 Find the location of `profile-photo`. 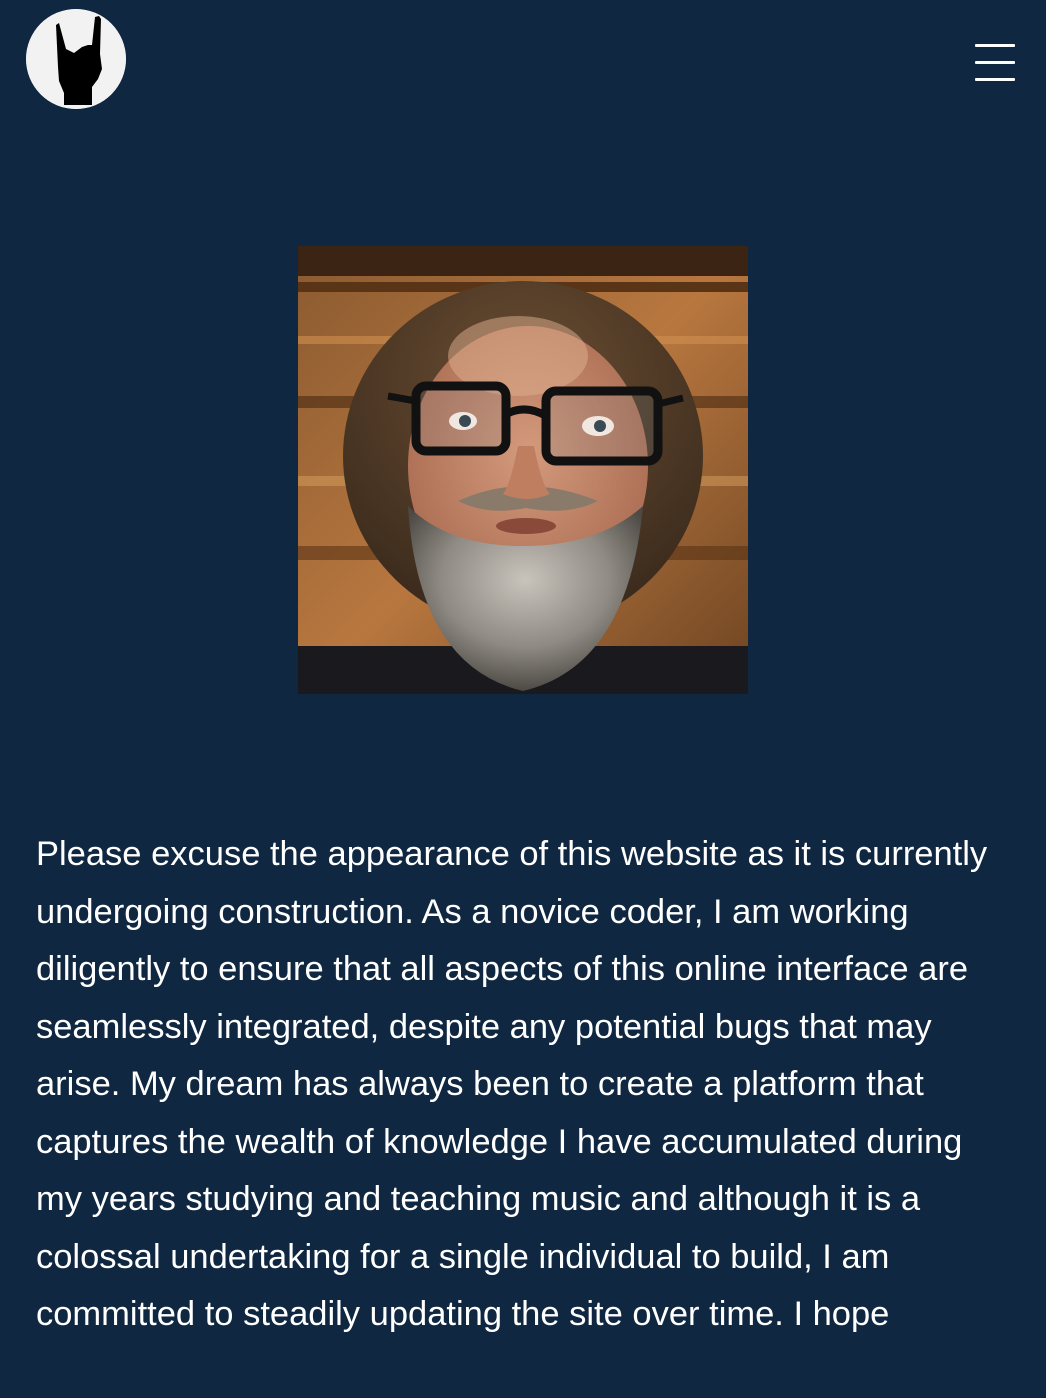

profile-photo is located at coordinates (523, 470).